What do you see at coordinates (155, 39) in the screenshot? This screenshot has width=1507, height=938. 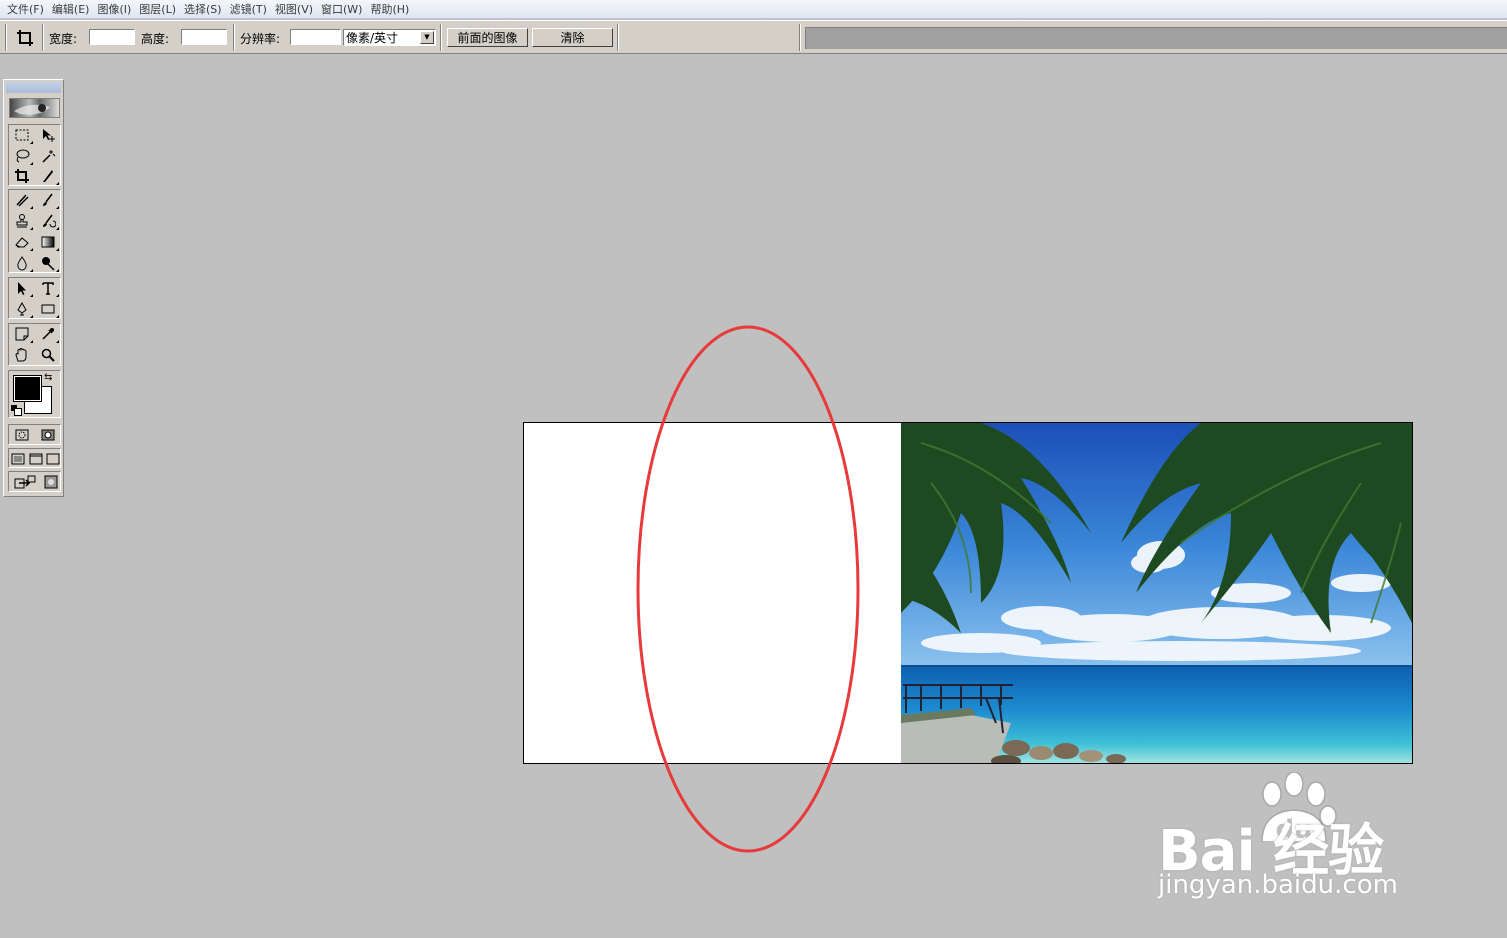 I see `height-label: 高度:` at bounding box center [155, 39].